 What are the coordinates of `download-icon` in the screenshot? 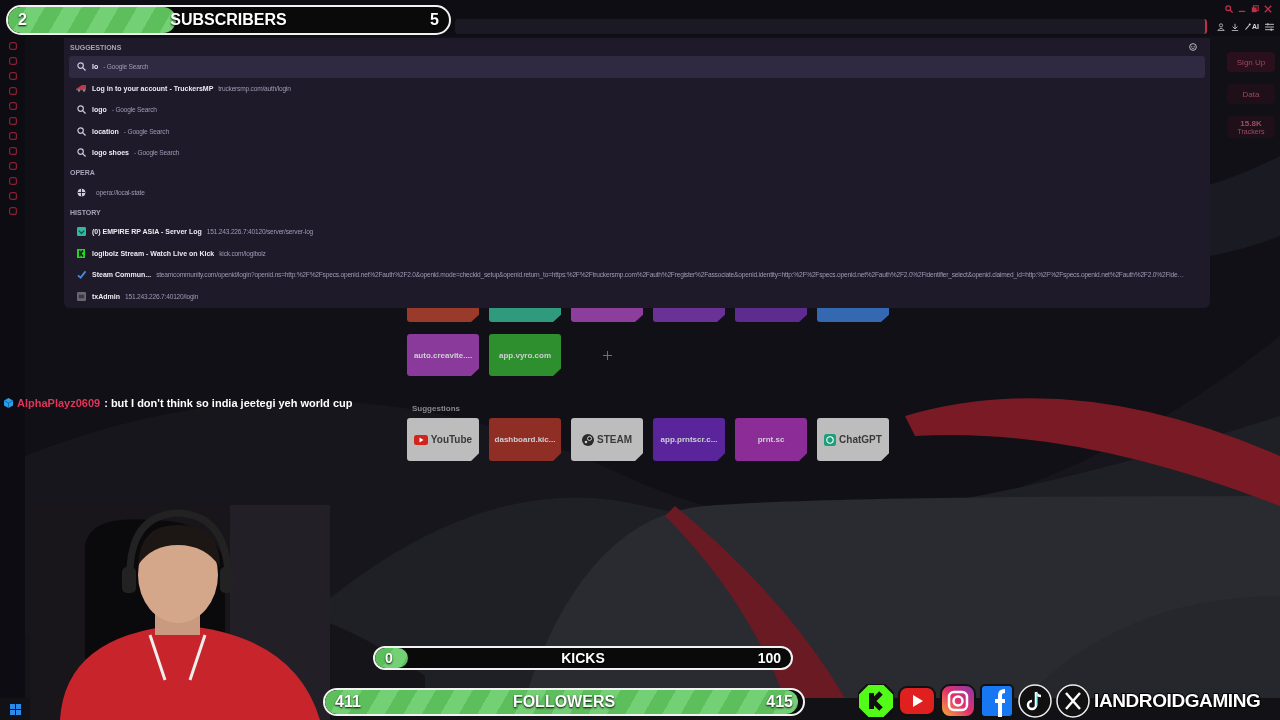 It's located at (1235, 26).